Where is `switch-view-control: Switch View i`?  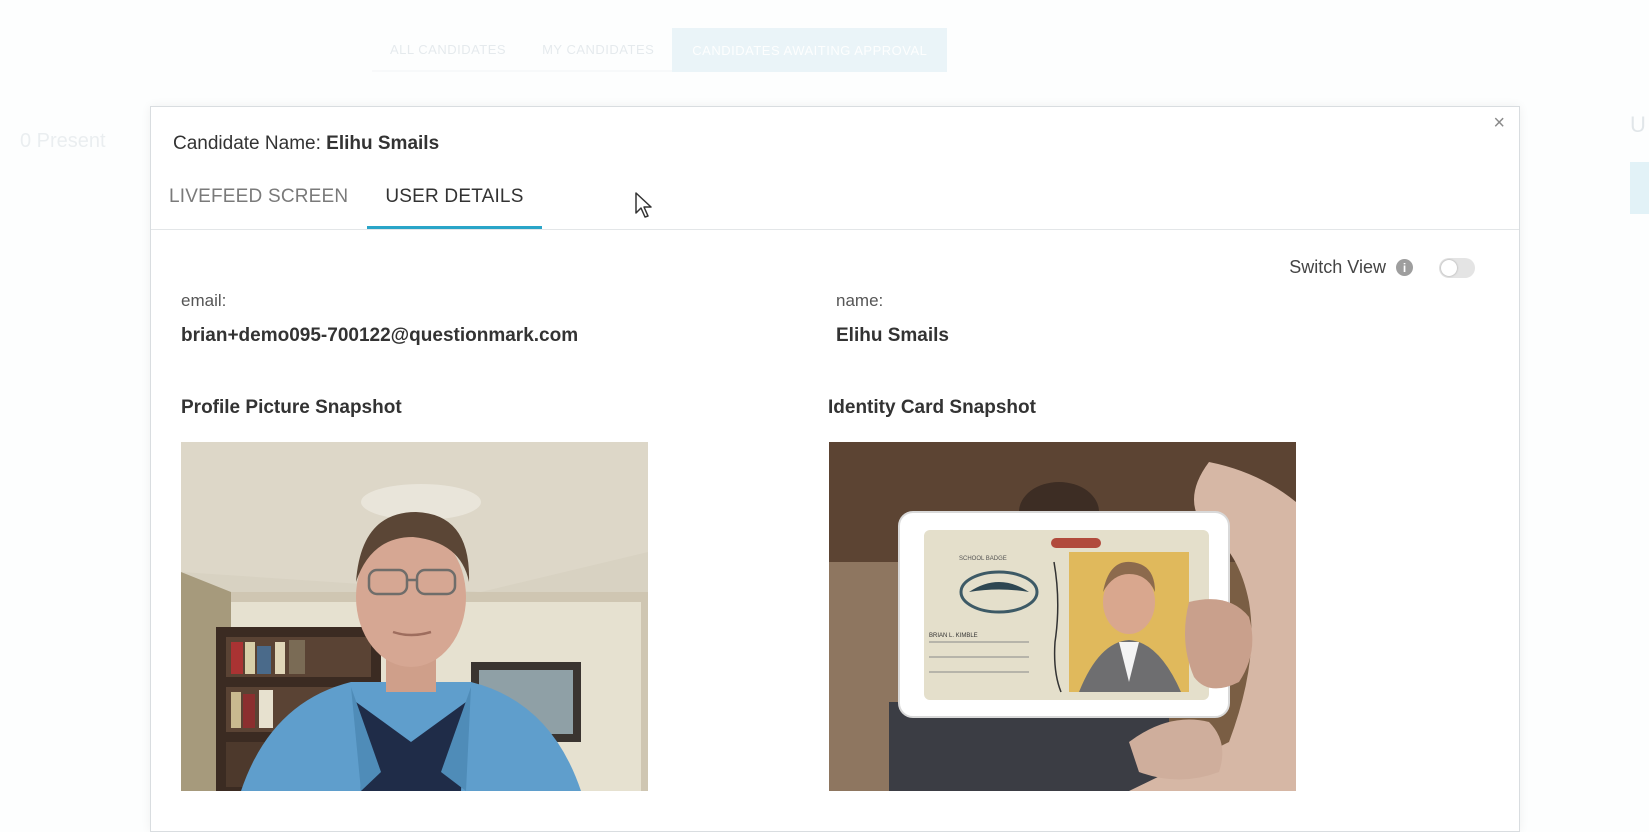 switch-view-control: Switch View i is located at coordinates (1382, 267).